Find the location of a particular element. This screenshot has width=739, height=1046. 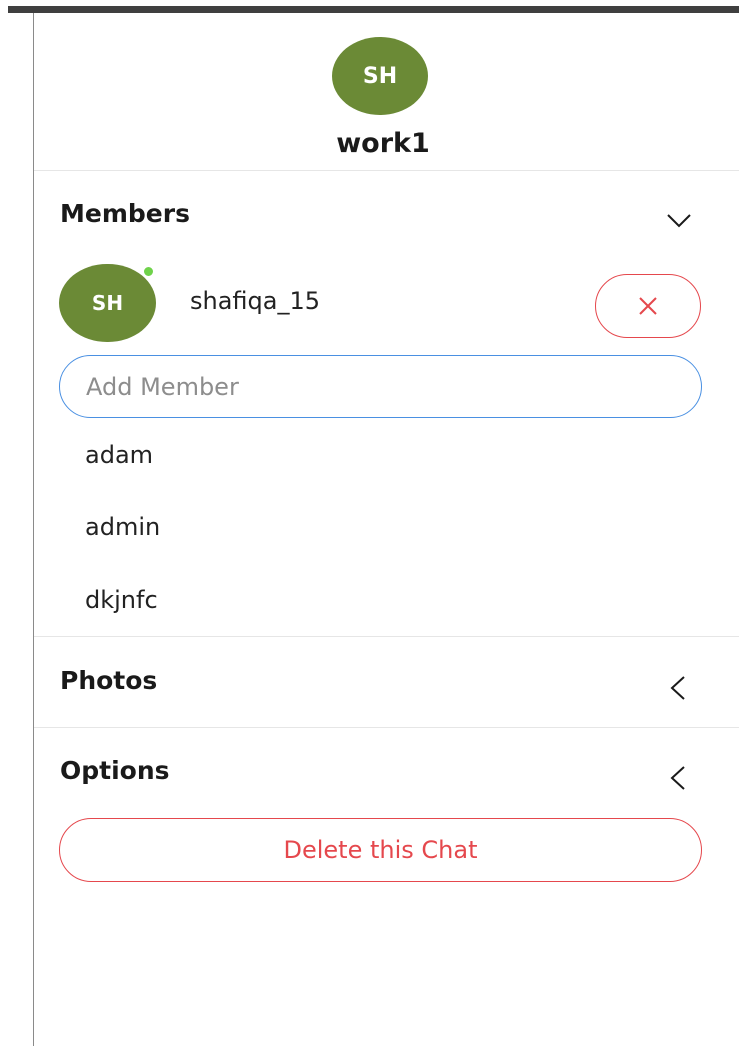

options-section-title: Options is located at coordinates (115, 770).